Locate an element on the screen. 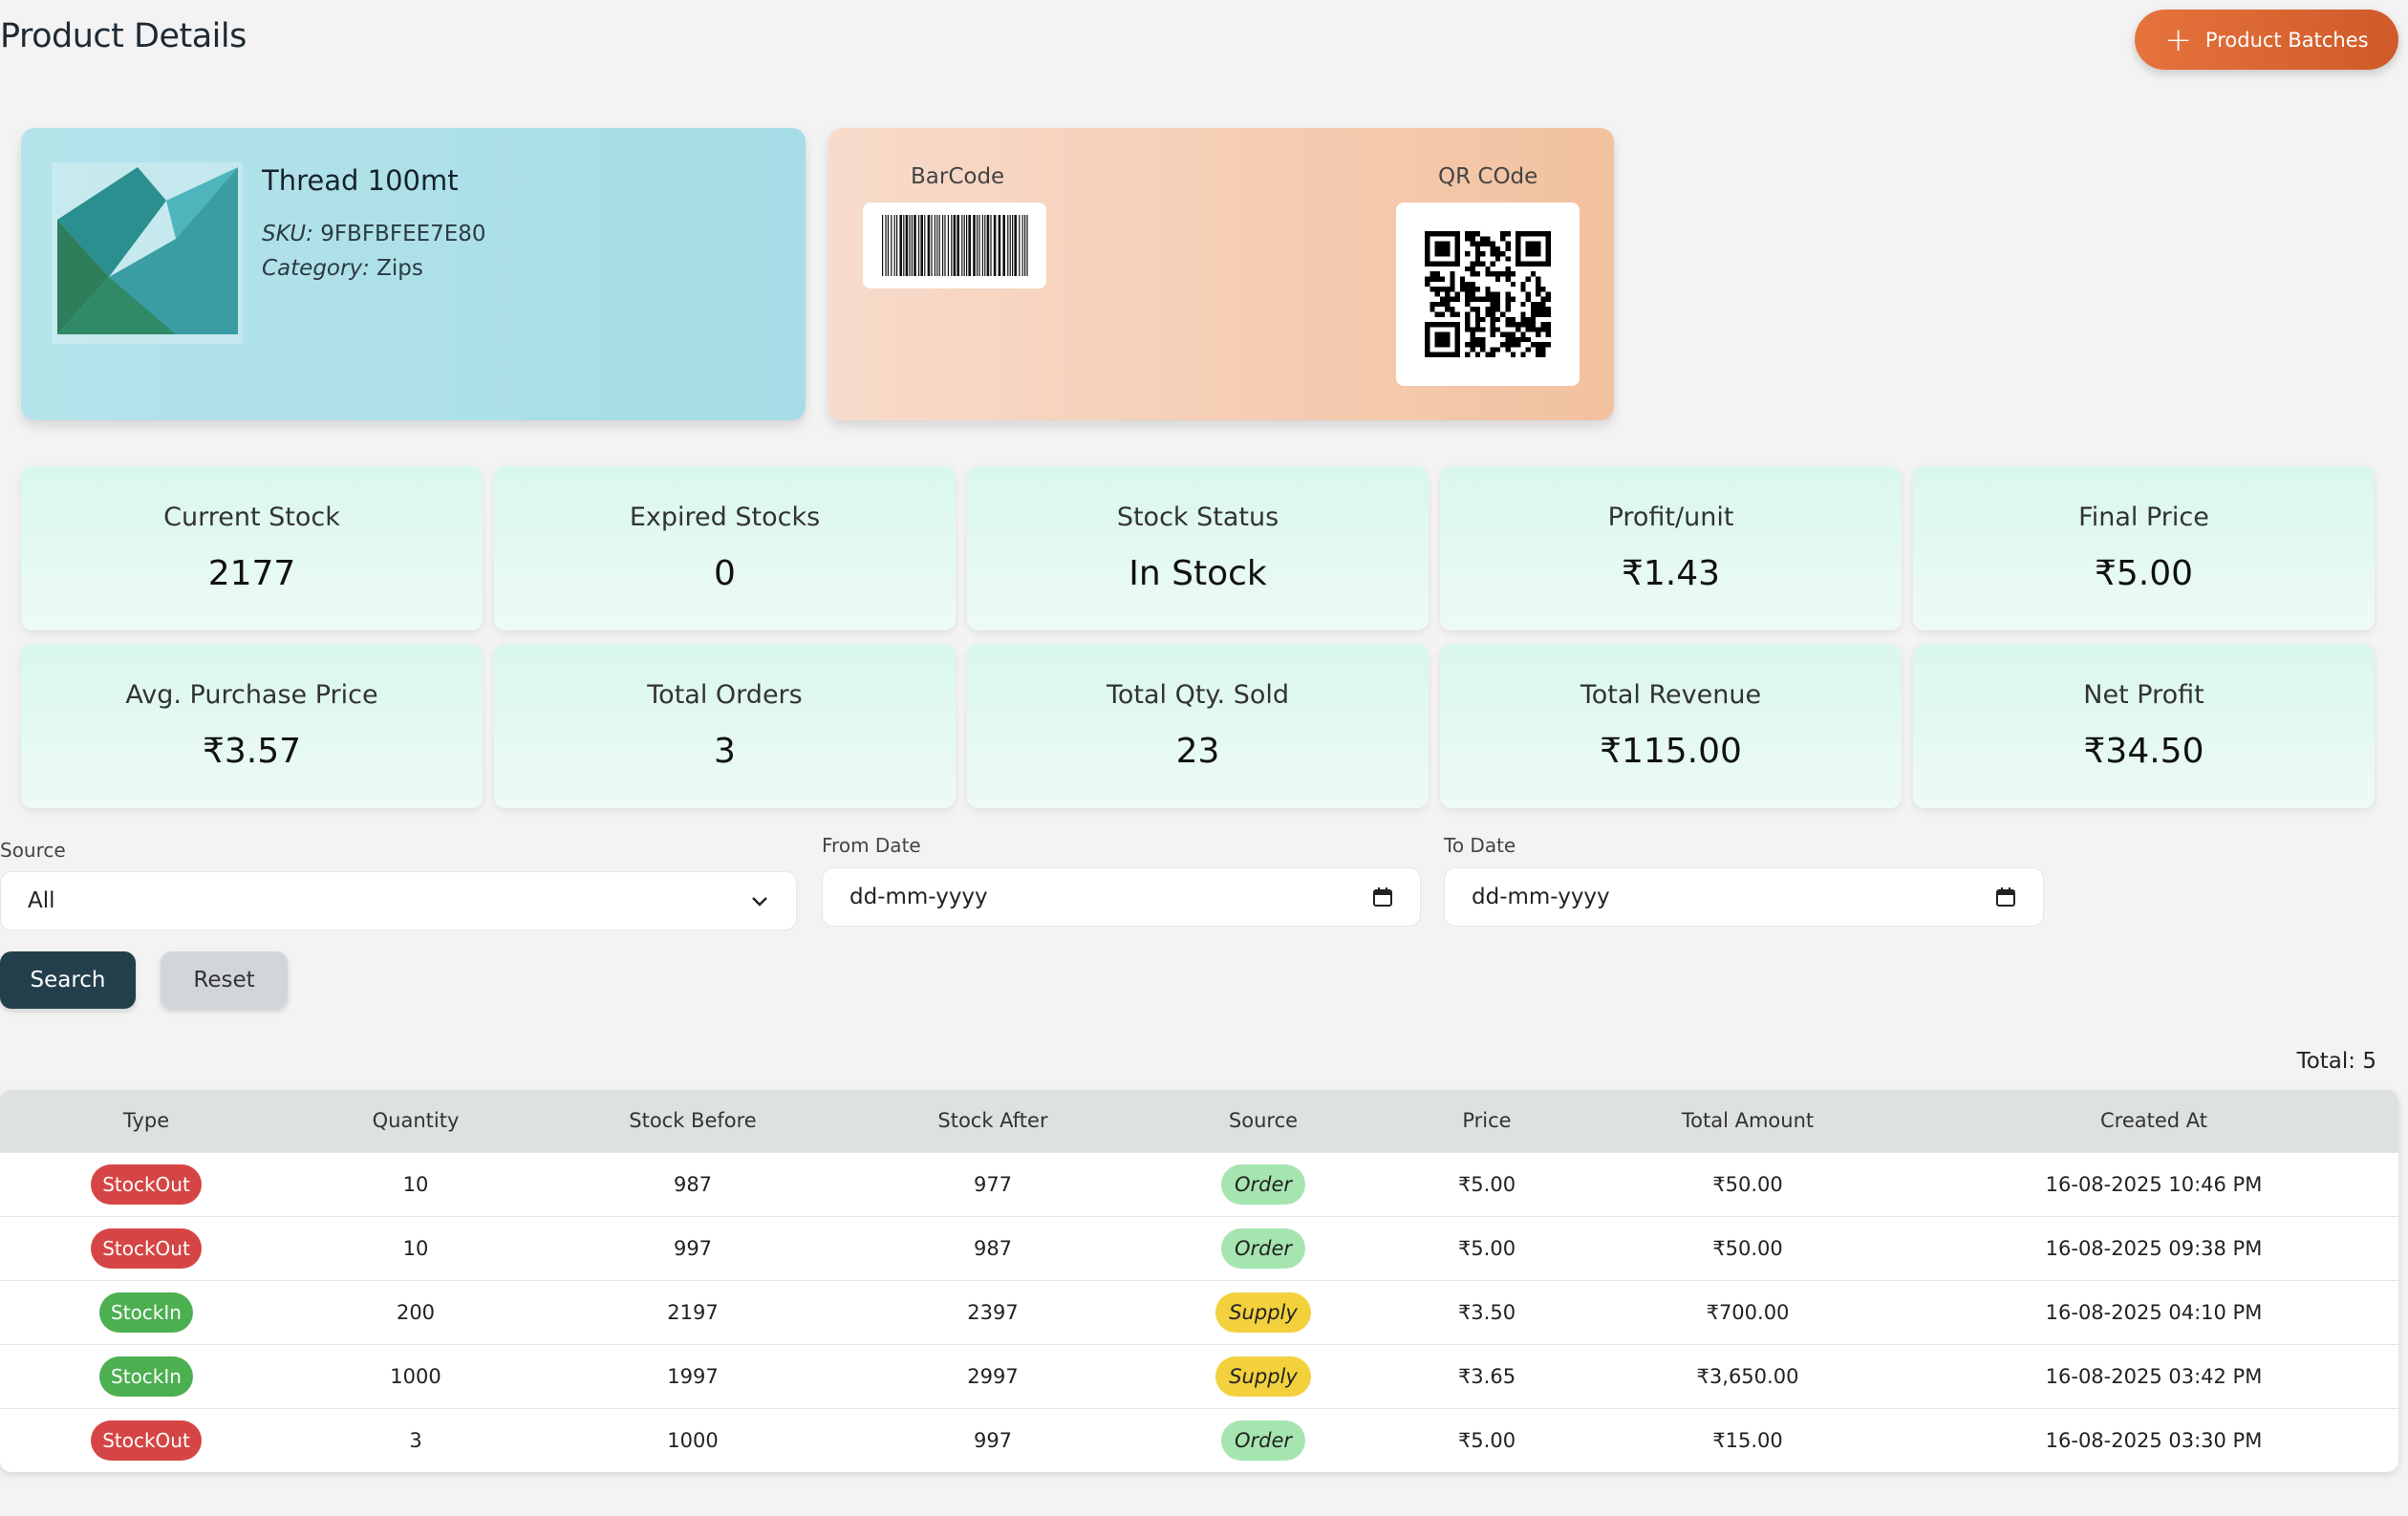 The image size is (2408, 1516). cell-stock-after: 2997 is located at coordinates (993, 1376).